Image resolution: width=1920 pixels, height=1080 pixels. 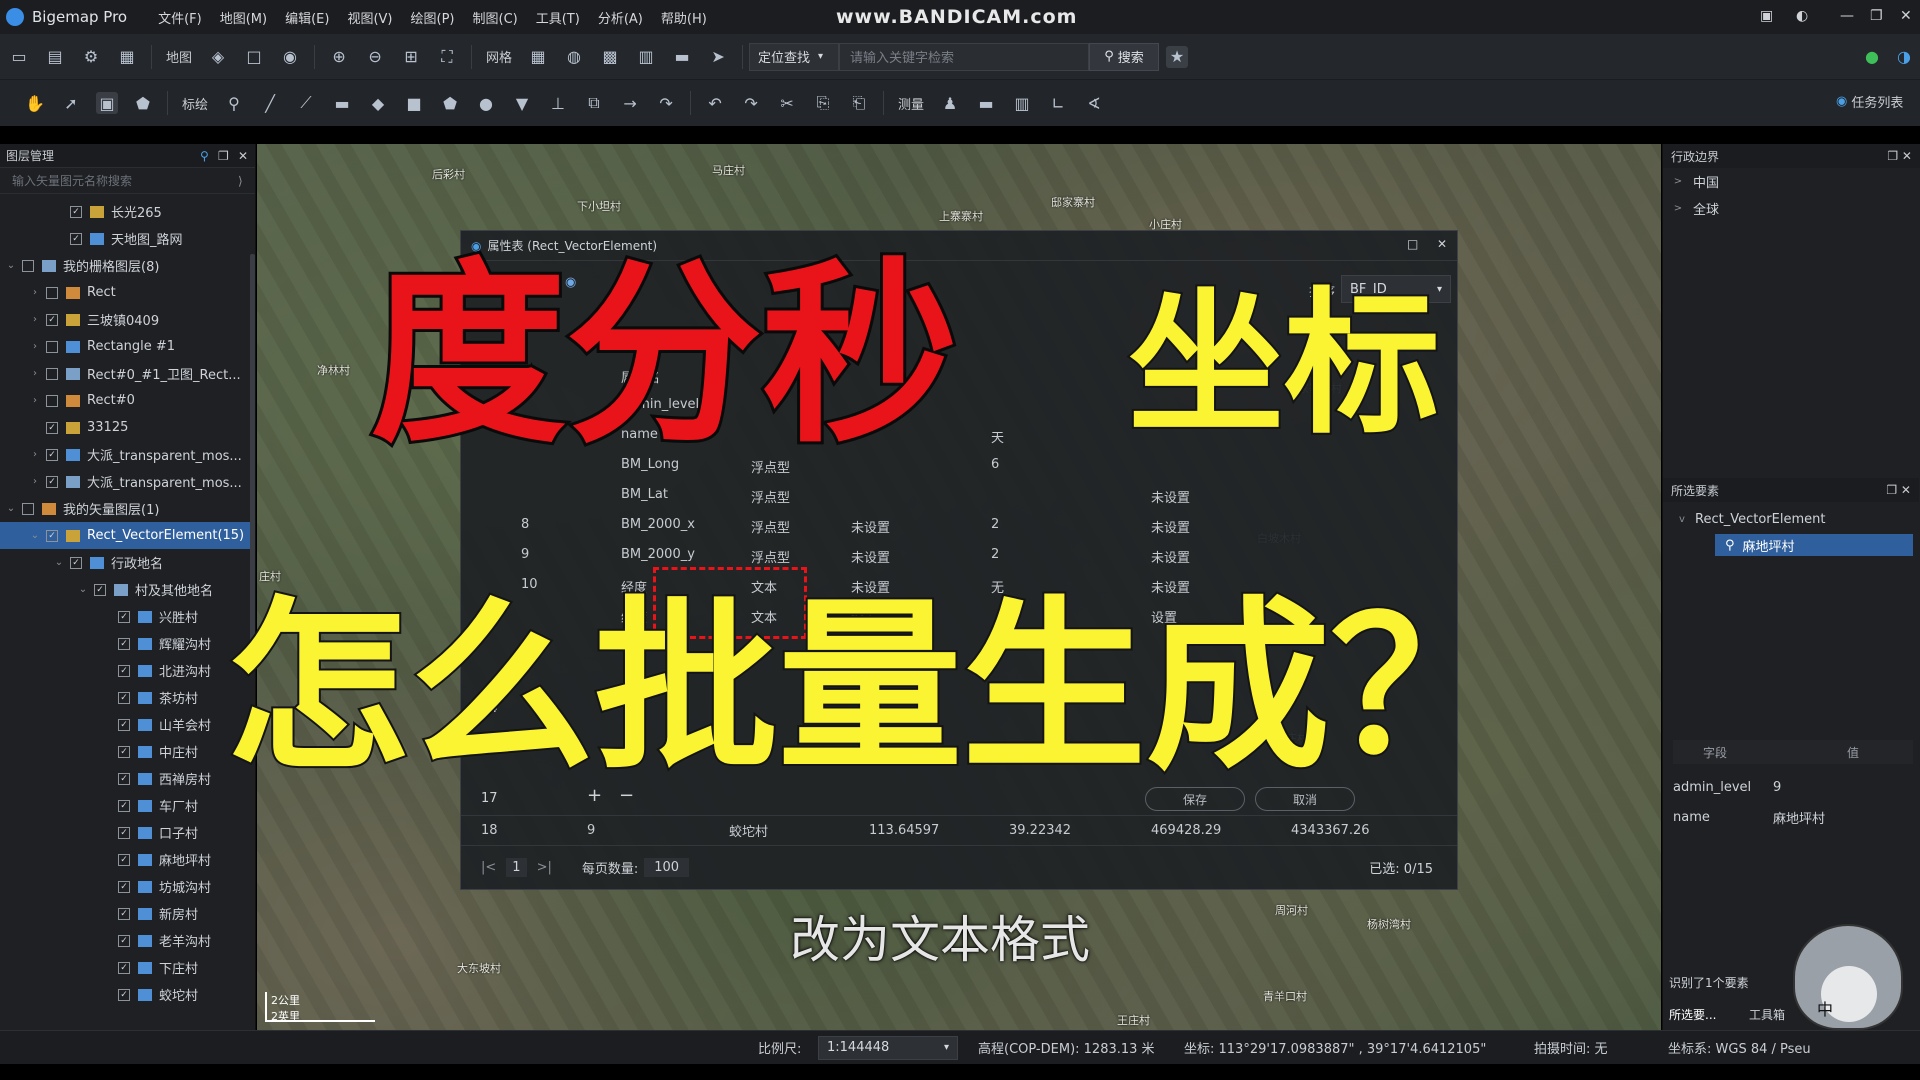 What do you see at coordinates (646, 57) in the screenshot?
I see `sheet-grid-icon: ▥` at bounding box center [646, 57].